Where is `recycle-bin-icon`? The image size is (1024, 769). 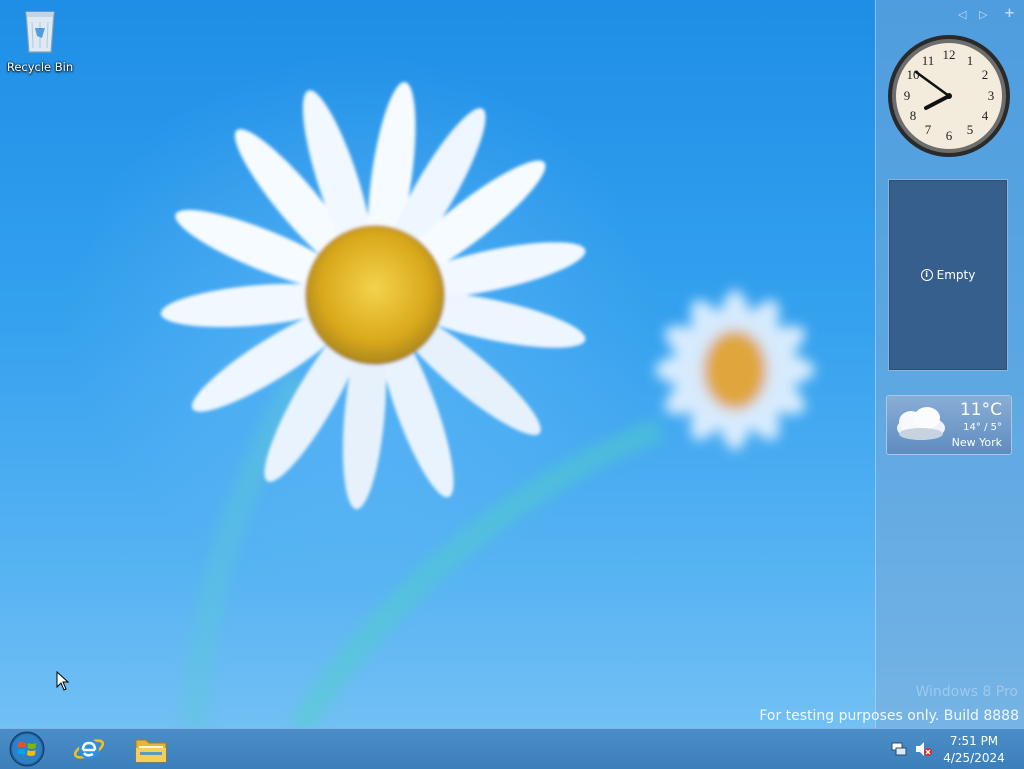 recycle-bin-icon is located at coordinates (40, 32).